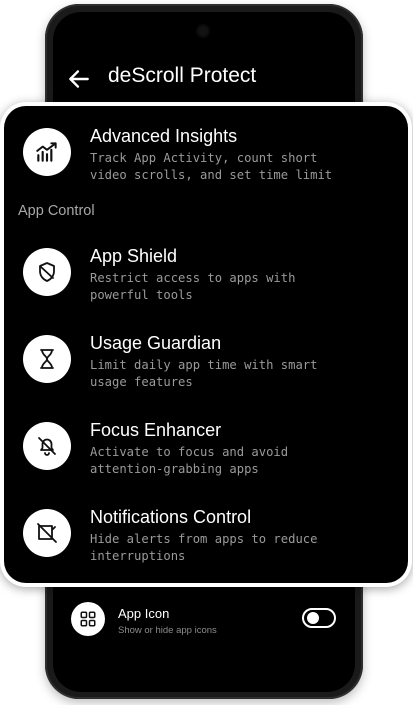  I want to click on section-header-app-control: App Control, so click(56, 211).